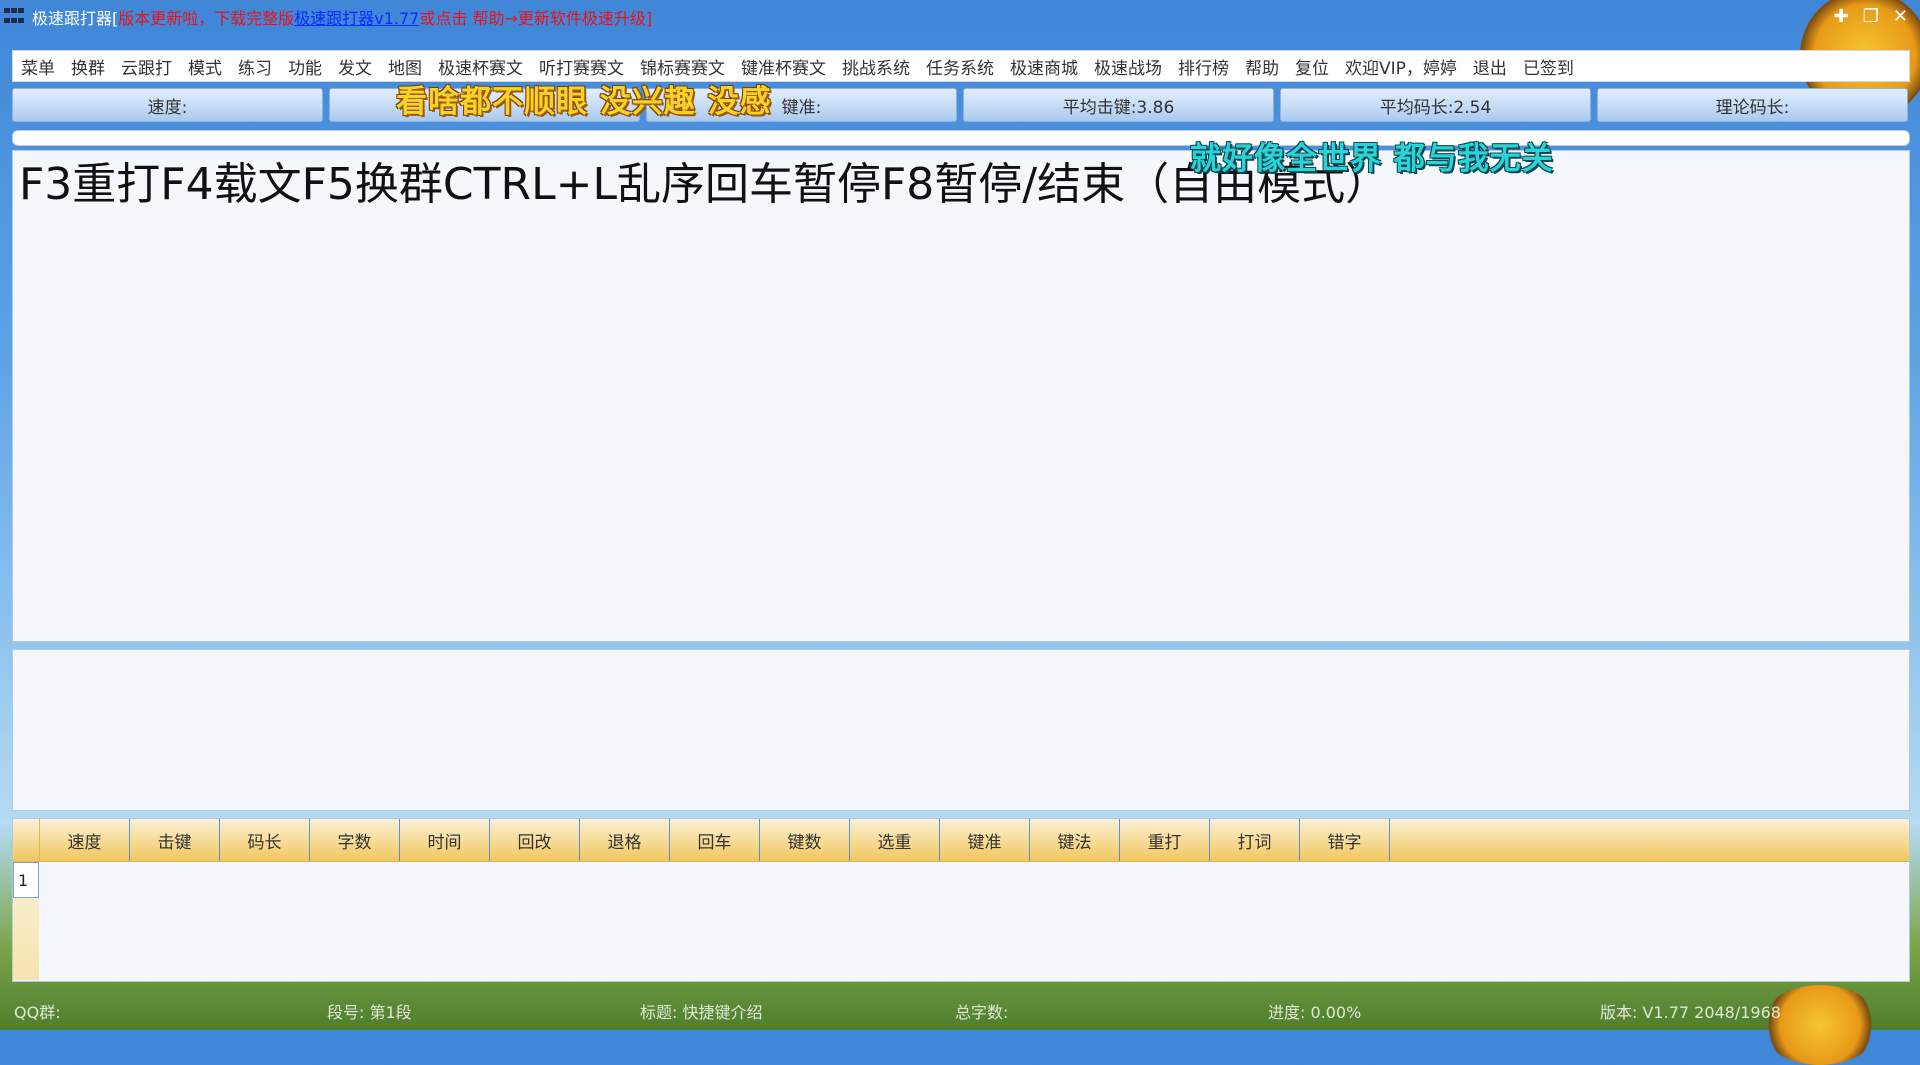  Describe the element at coordinates (369, 1012) in the screenshot. I see `segment-label: 段号: 第1段` at that location.